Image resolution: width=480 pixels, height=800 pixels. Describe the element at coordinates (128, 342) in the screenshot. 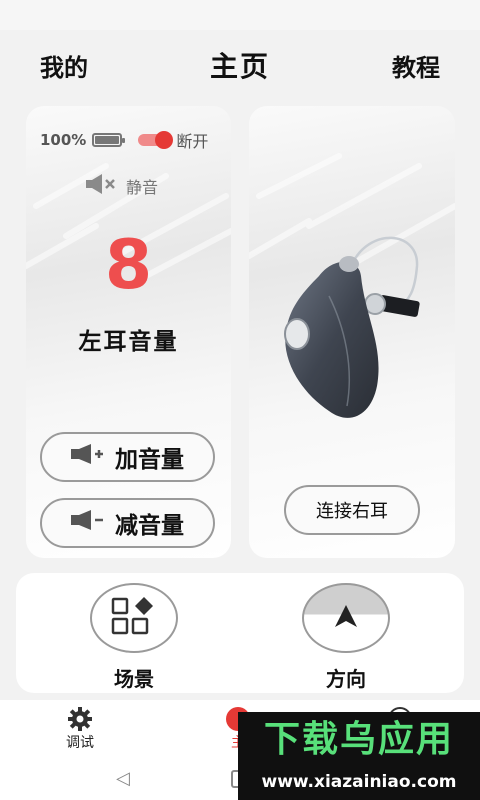

I see `volume-label: 左耳音量` at that location.